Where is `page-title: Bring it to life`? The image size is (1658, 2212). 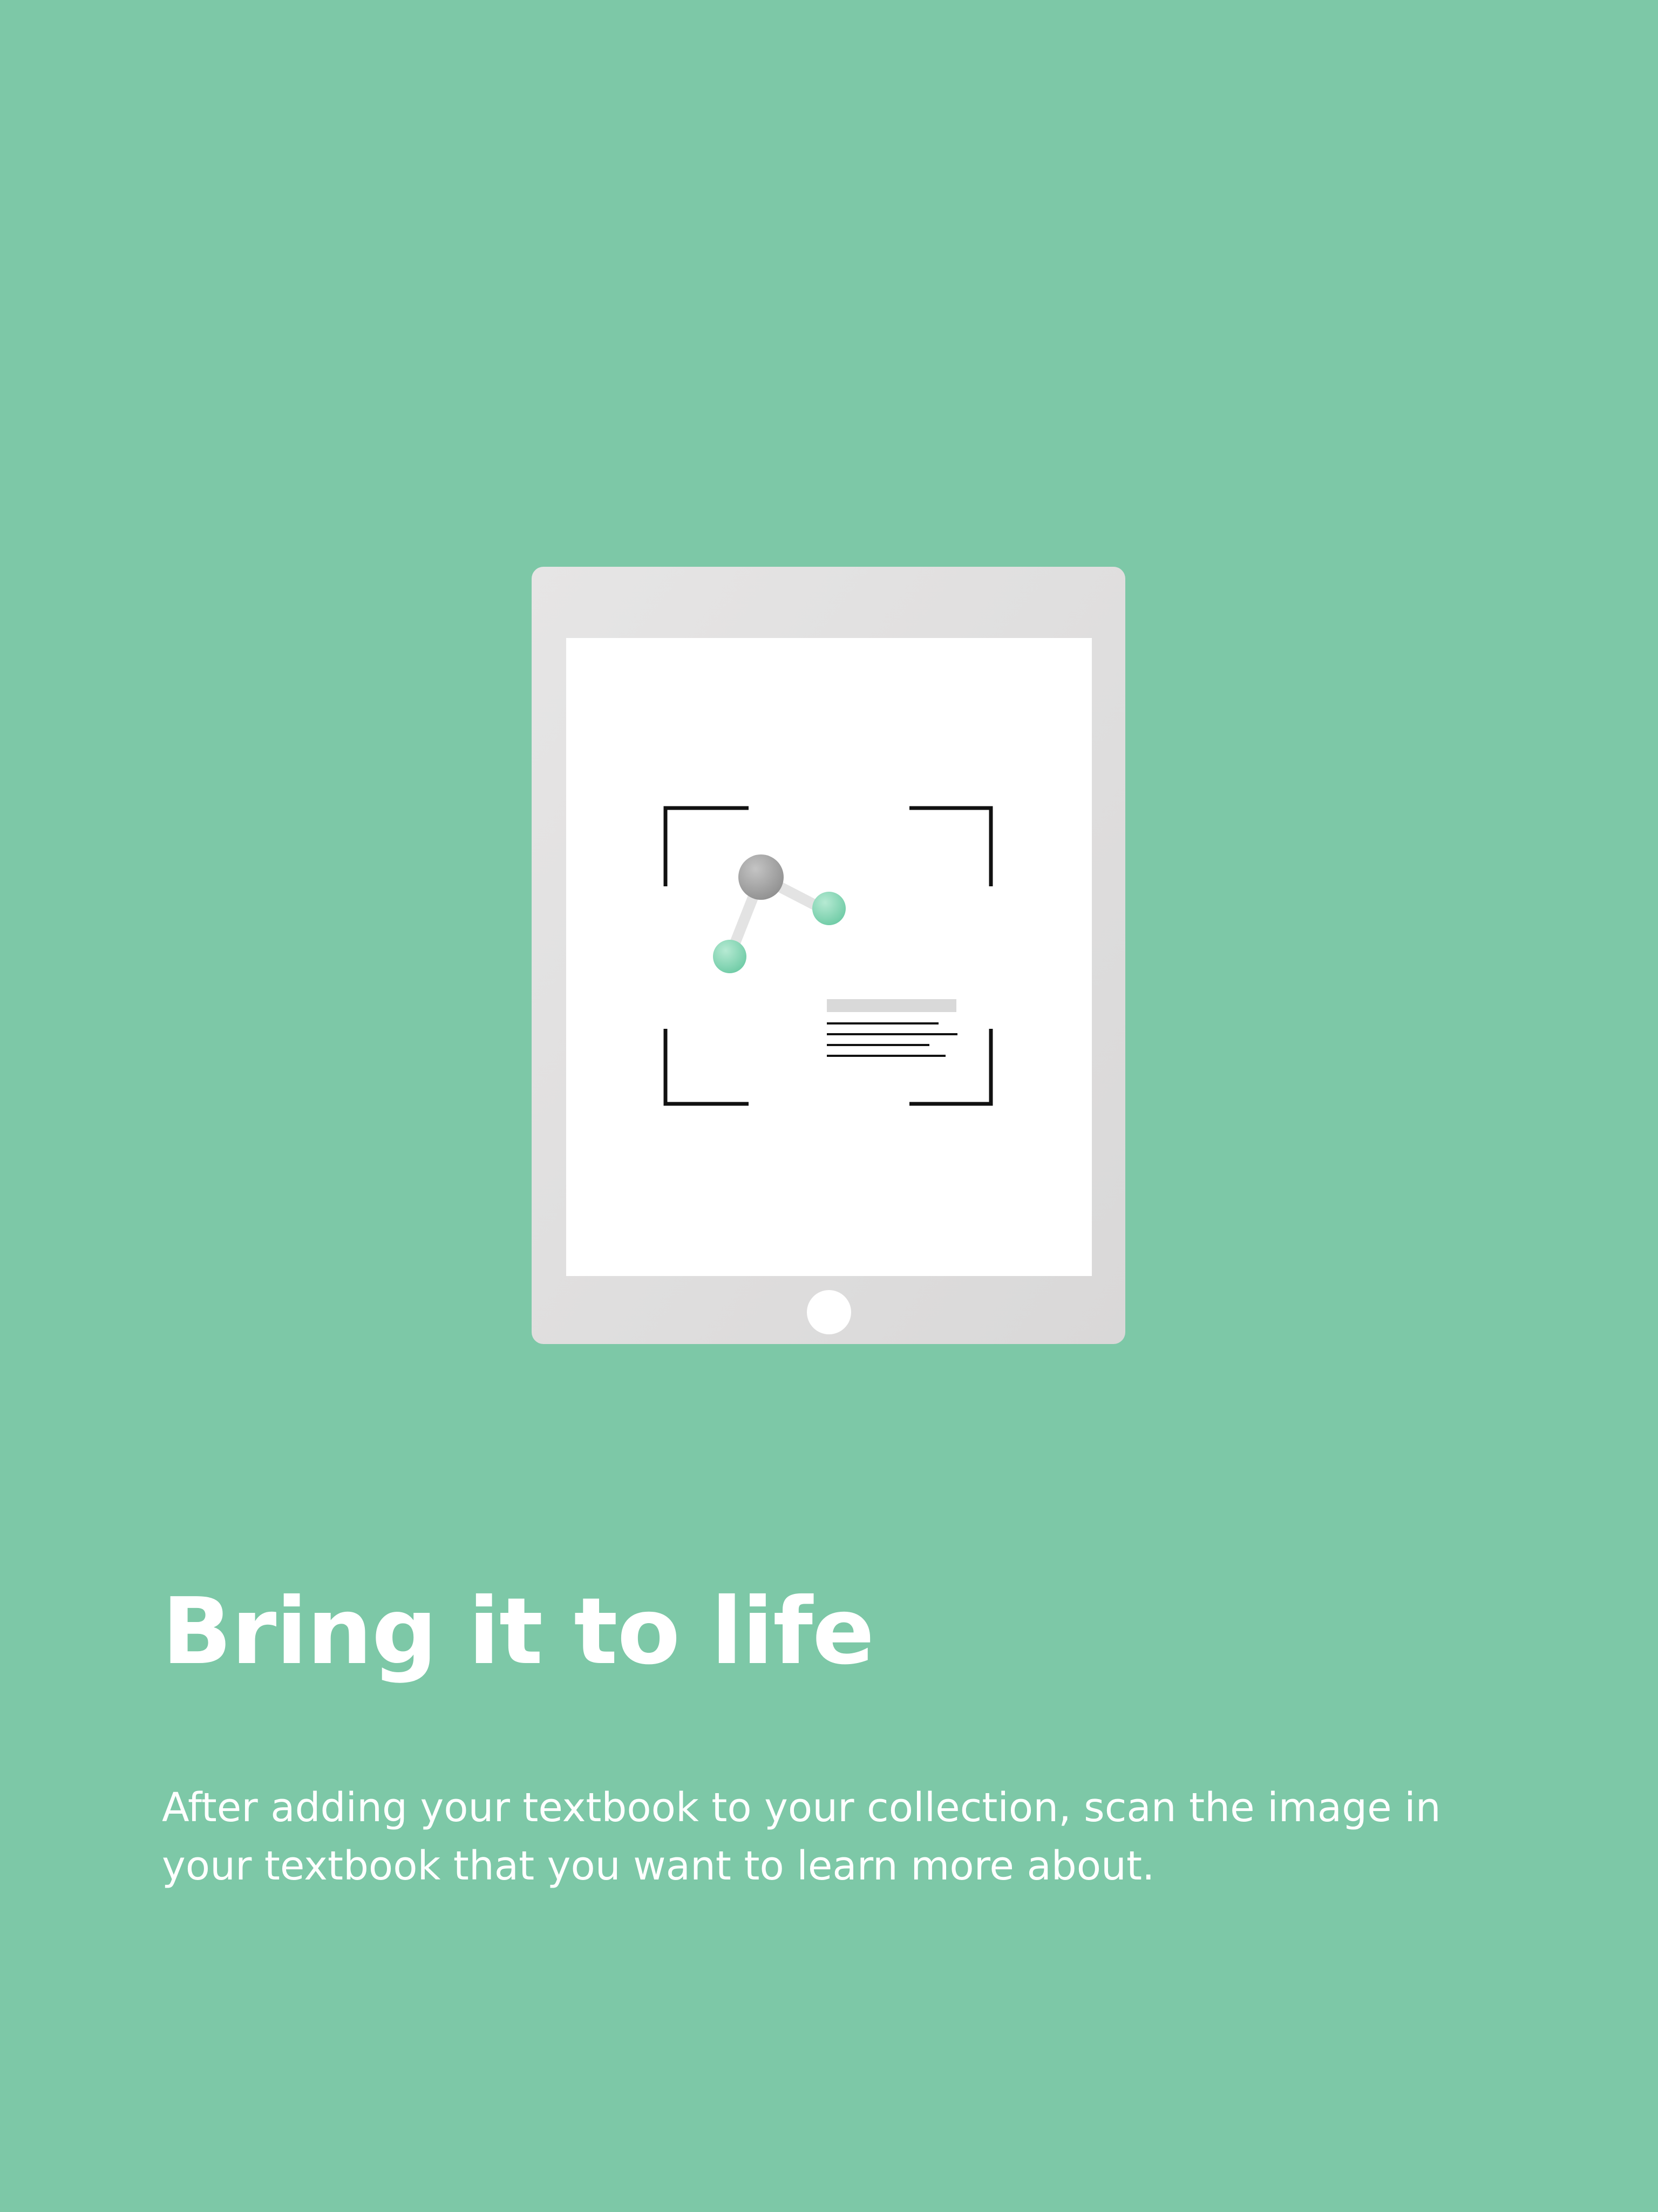 page-title: Bring it to life is located at coordinates (518, 1631).